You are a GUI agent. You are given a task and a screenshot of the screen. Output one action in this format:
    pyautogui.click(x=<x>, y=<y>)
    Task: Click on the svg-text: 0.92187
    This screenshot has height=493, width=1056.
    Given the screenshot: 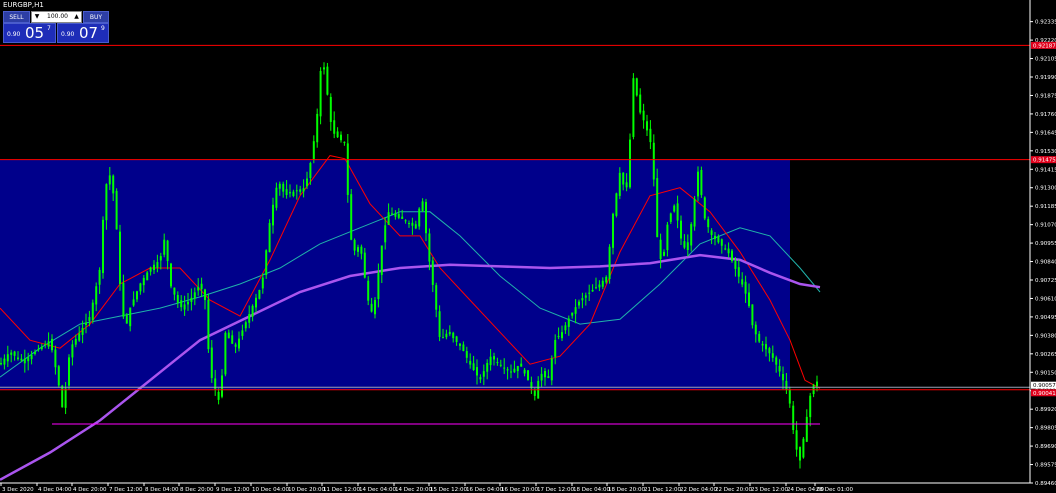 What is the action you would take?
    pyautogui.click(x=1044, y=46)
    